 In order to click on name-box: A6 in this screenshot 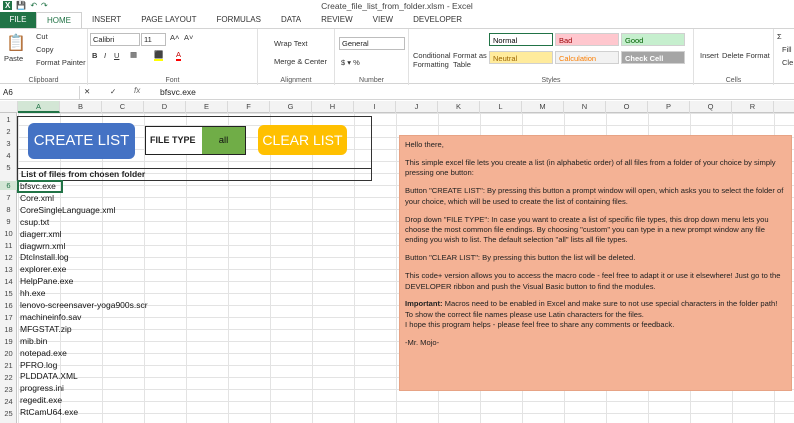, I will do `click(40, 92)`.